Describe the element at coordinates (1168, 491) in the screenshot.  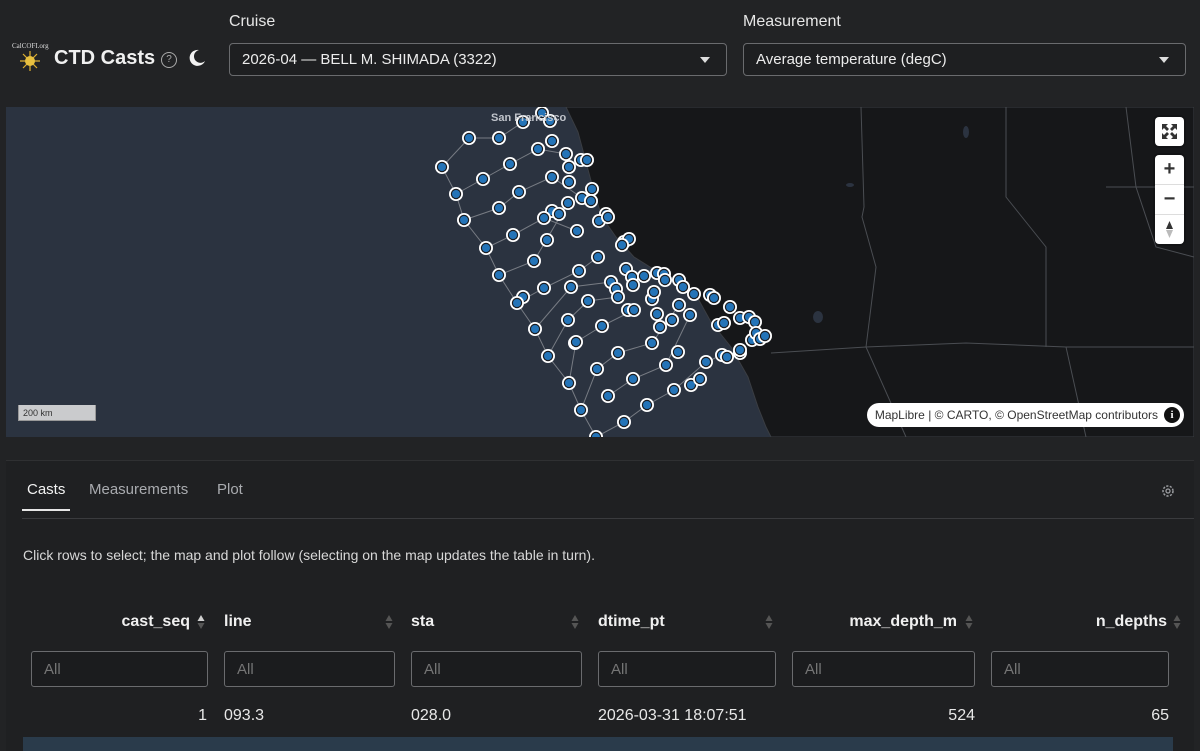
I see `gear-icon` at that location.